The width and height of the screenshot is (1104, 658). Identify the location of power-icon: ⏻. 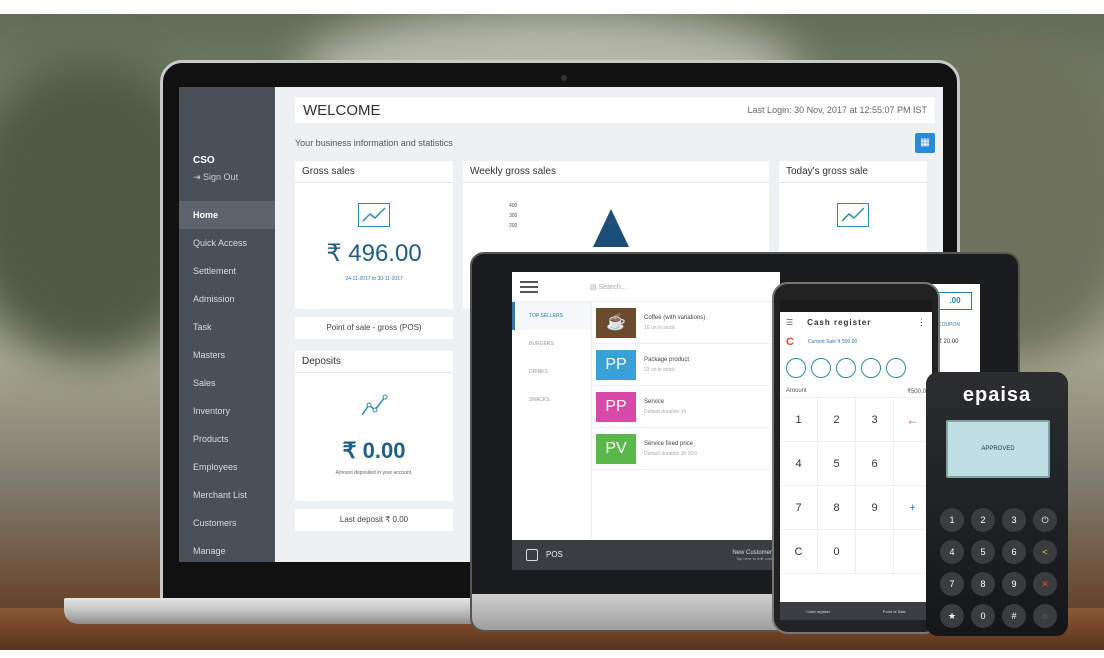
(1045, 520).